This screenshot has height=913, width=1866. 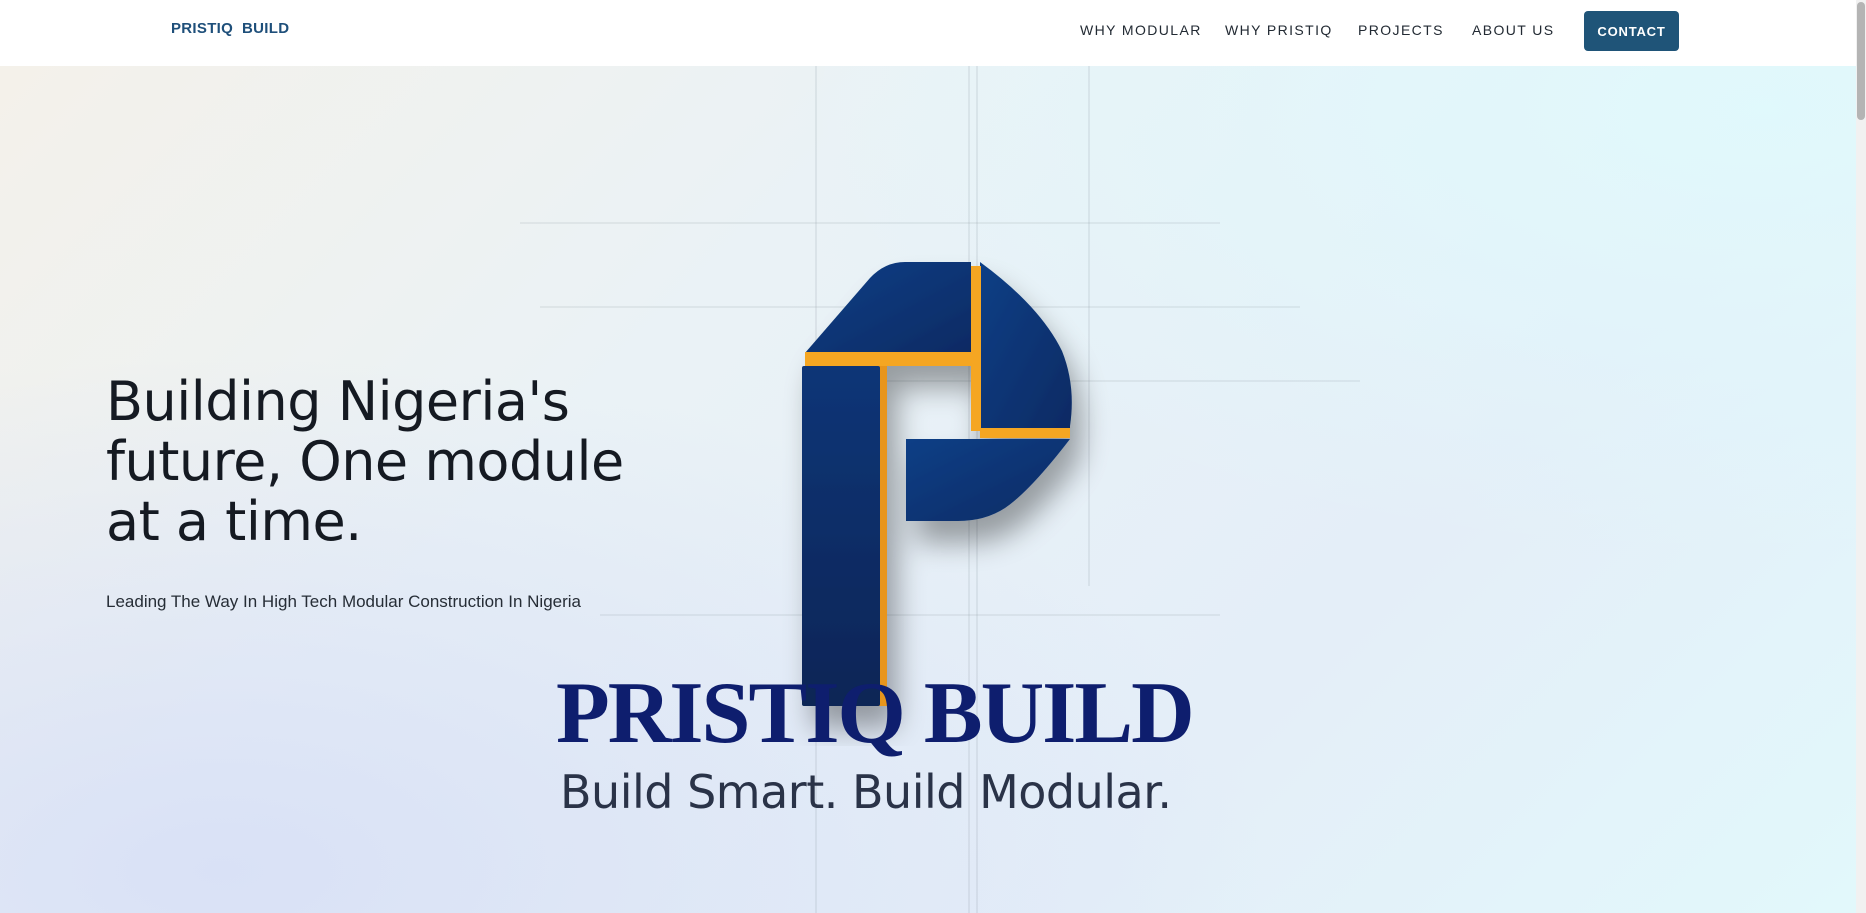 What do you see at coordinates (1401, 30) in the screenshot?
I see `nav-link-projects: PROJECTS` at bounding box center [1401, 30].